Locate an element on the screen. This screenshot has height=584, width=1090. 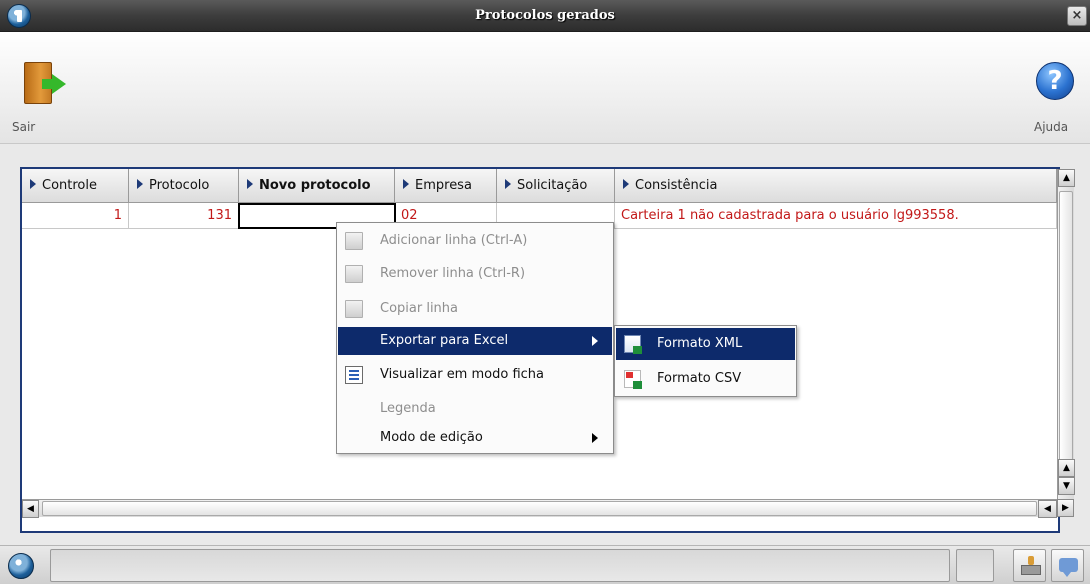
status-bar is located at coordinates (545, 564).